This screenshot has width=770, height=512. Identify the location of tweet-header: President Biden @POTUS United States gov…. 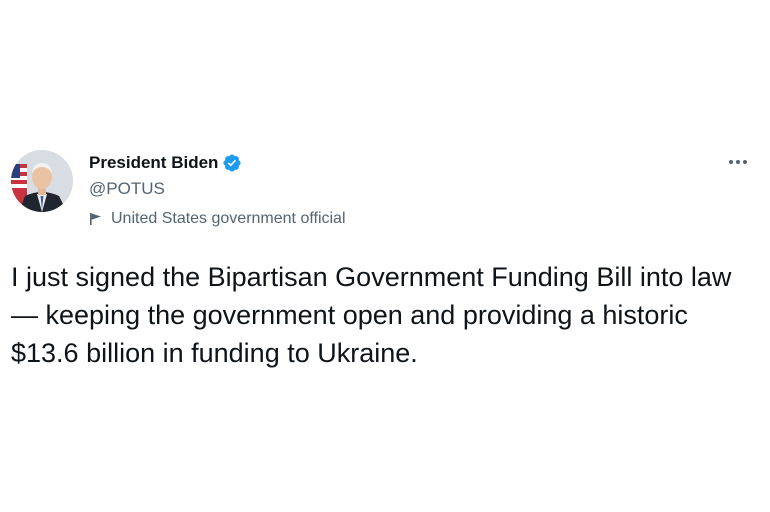
(217, 190).